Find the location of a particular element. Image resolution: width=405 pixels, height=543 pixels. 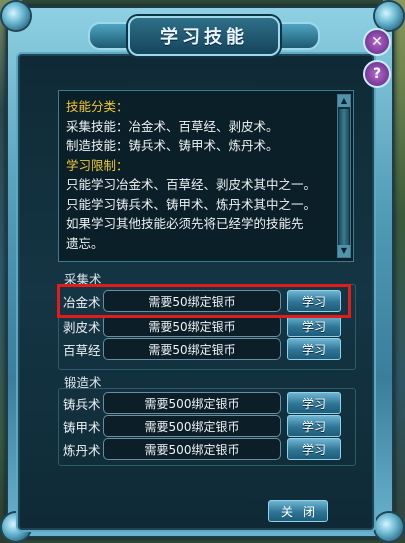

description-line: 学习限制： is located at coordinates (97, 165).